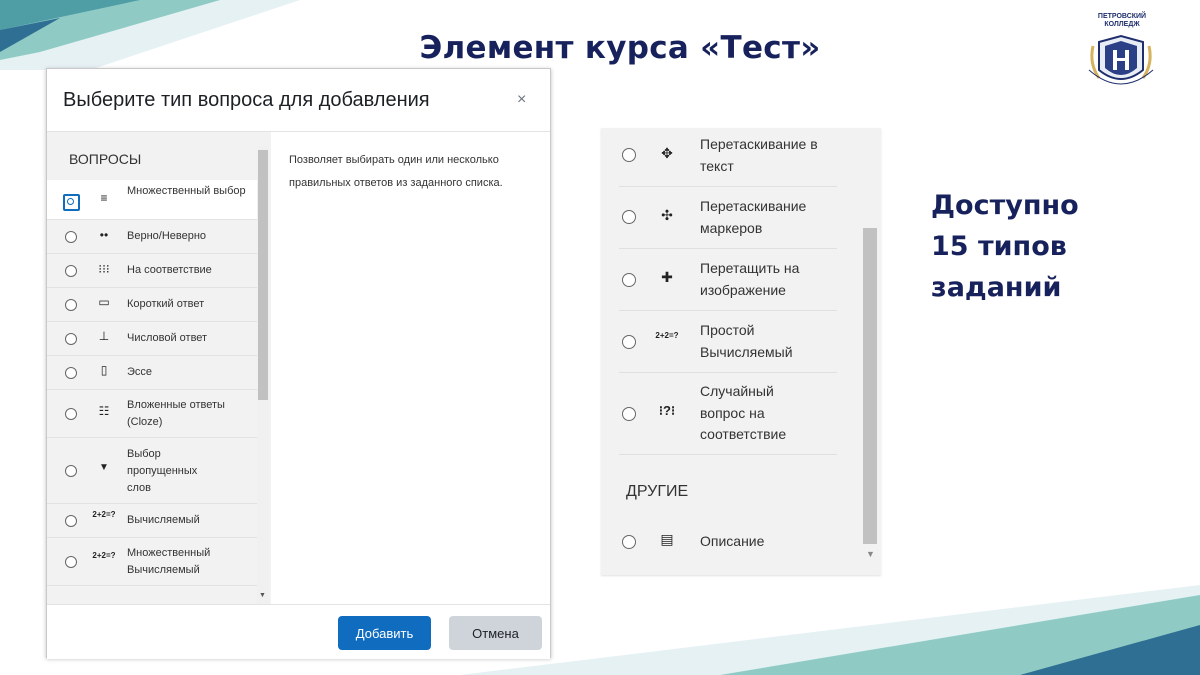 This screenshot has width=1200, height=675. I want to click on question-option-label: Короткий ответ, so click(166, 304).